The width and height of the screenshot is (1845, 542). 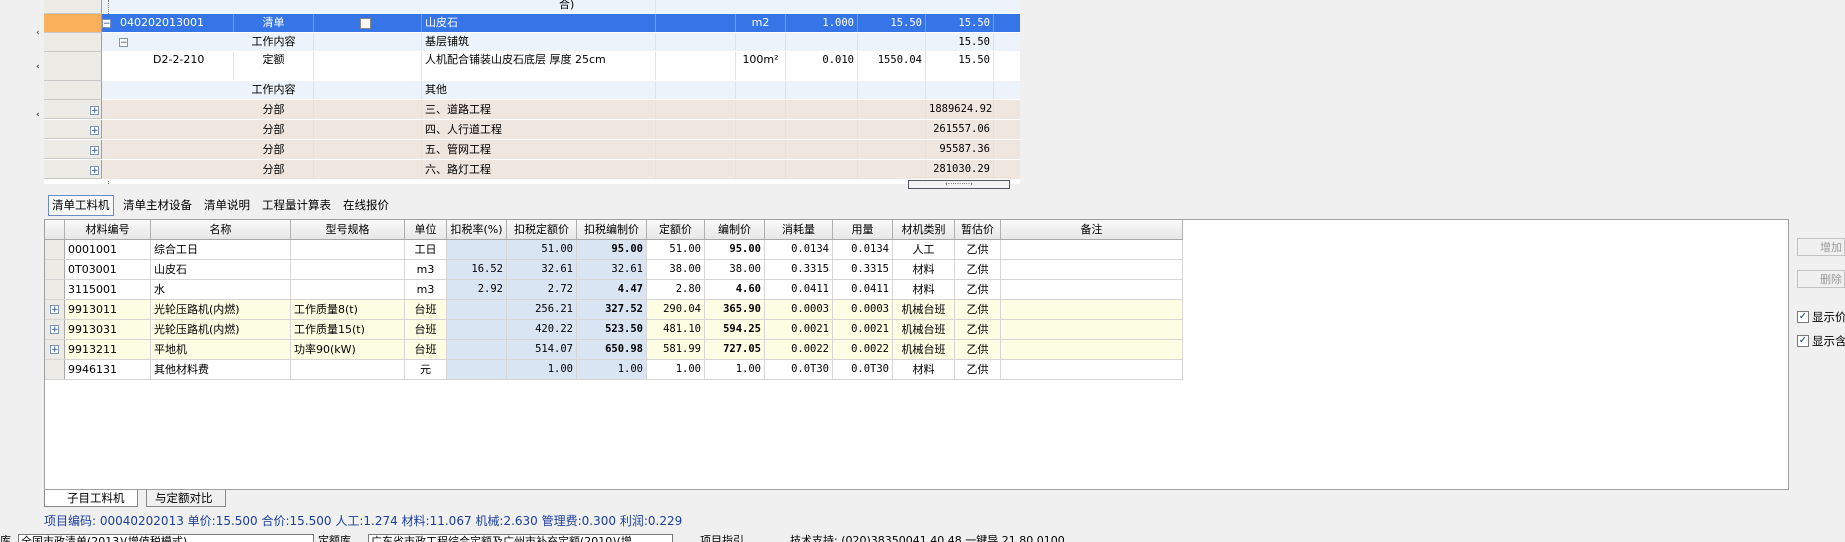 What do you see at coordinates (477, 289) in the screenshot?
I see `tax-rate: 2.92` at bounding box center [477, 289].